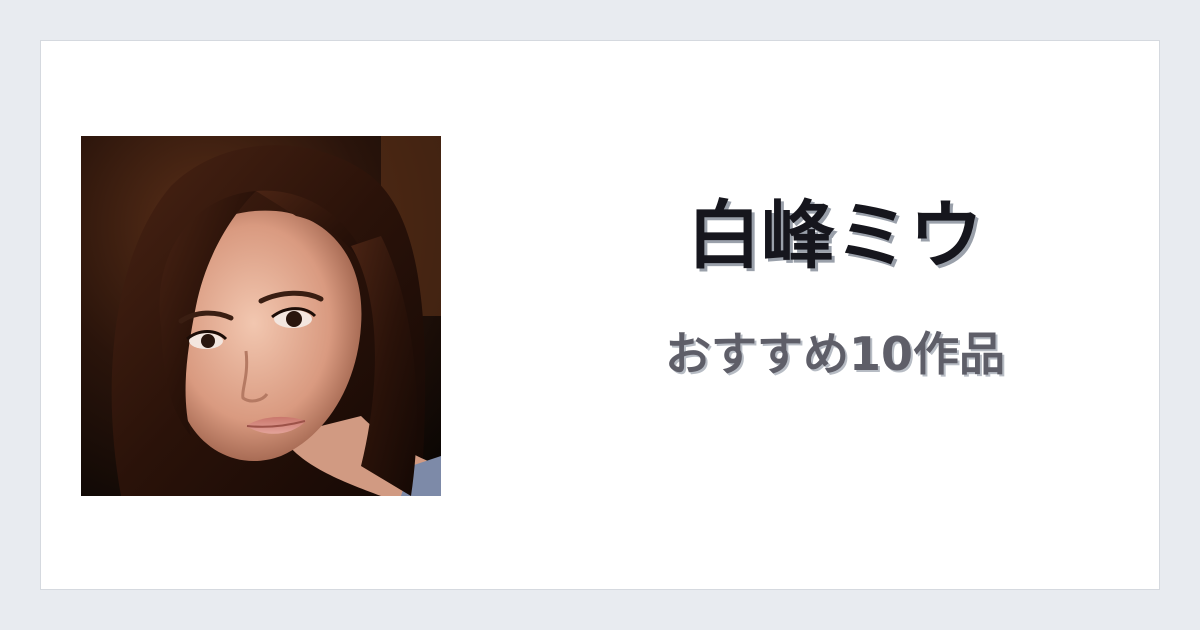 This screenshot has width=1200, height=630. What do you see at coordinates (834, 354) in the screenshot?
I see `page-subtitle: おすすめ10作品` at bounding box center [834, 354].